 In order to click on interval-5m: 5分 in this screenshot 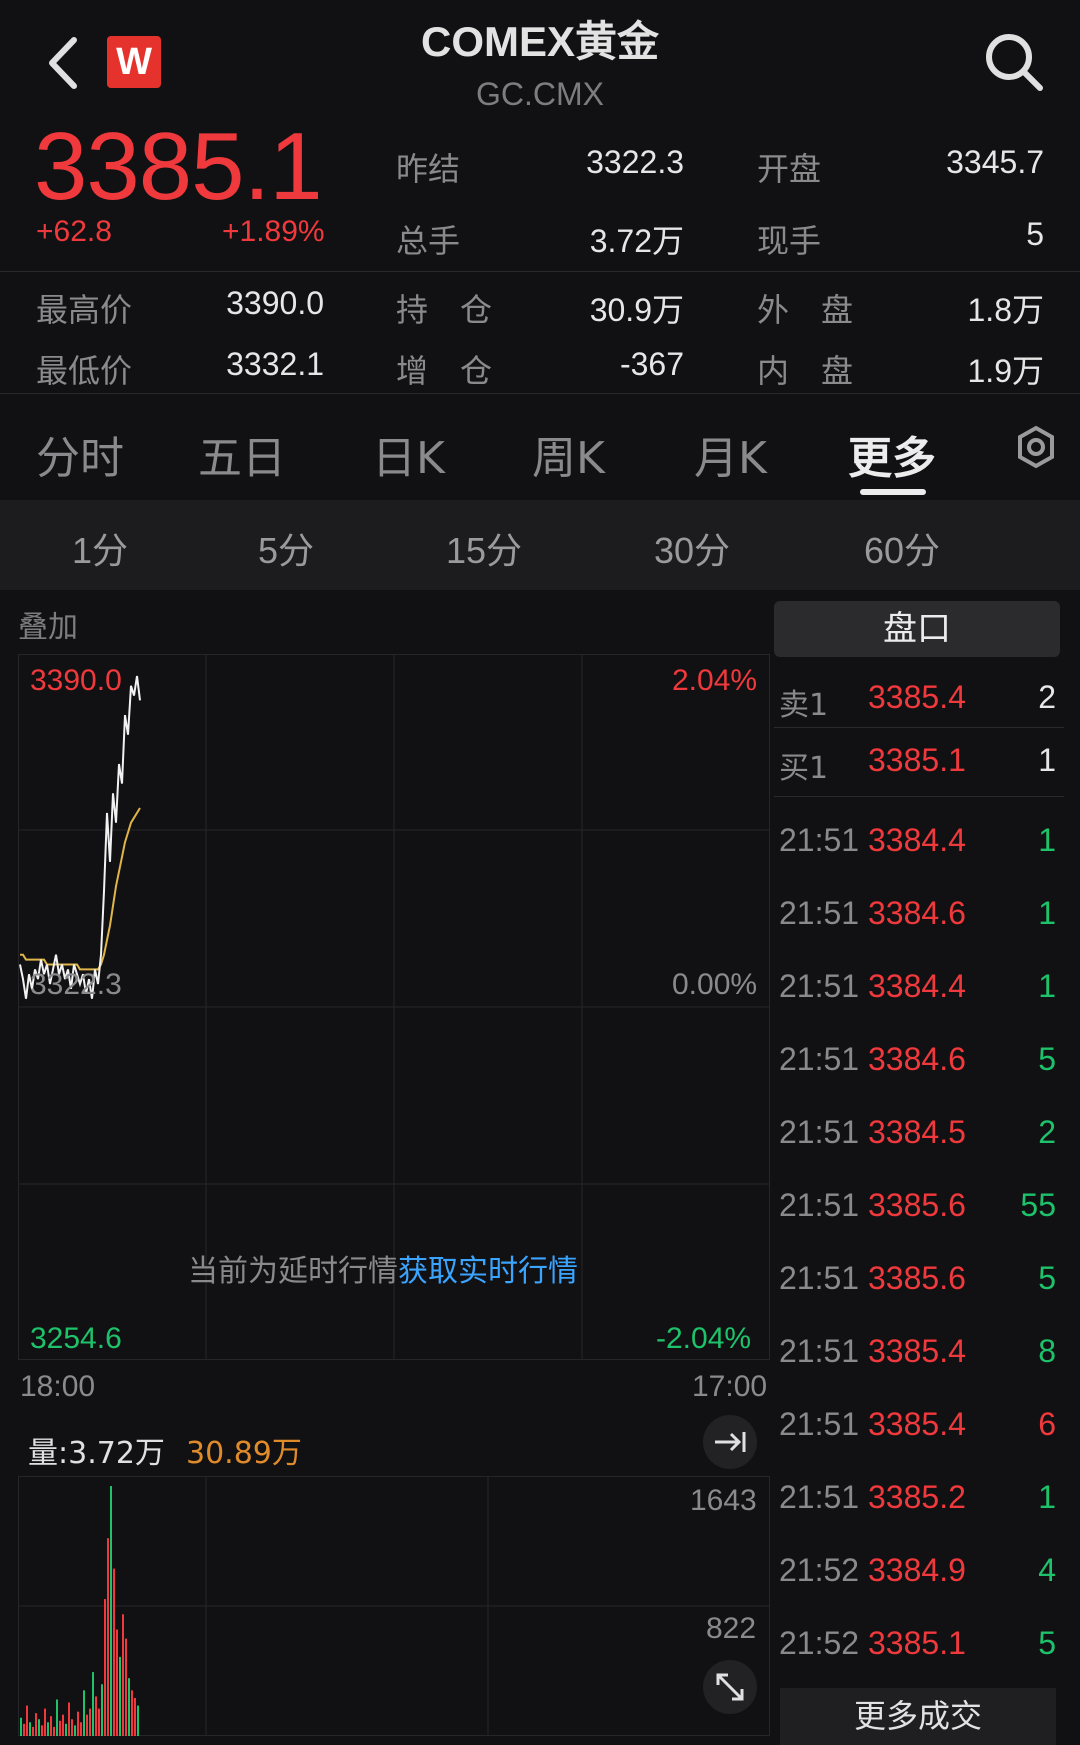, I will do `click(286, 548)`.